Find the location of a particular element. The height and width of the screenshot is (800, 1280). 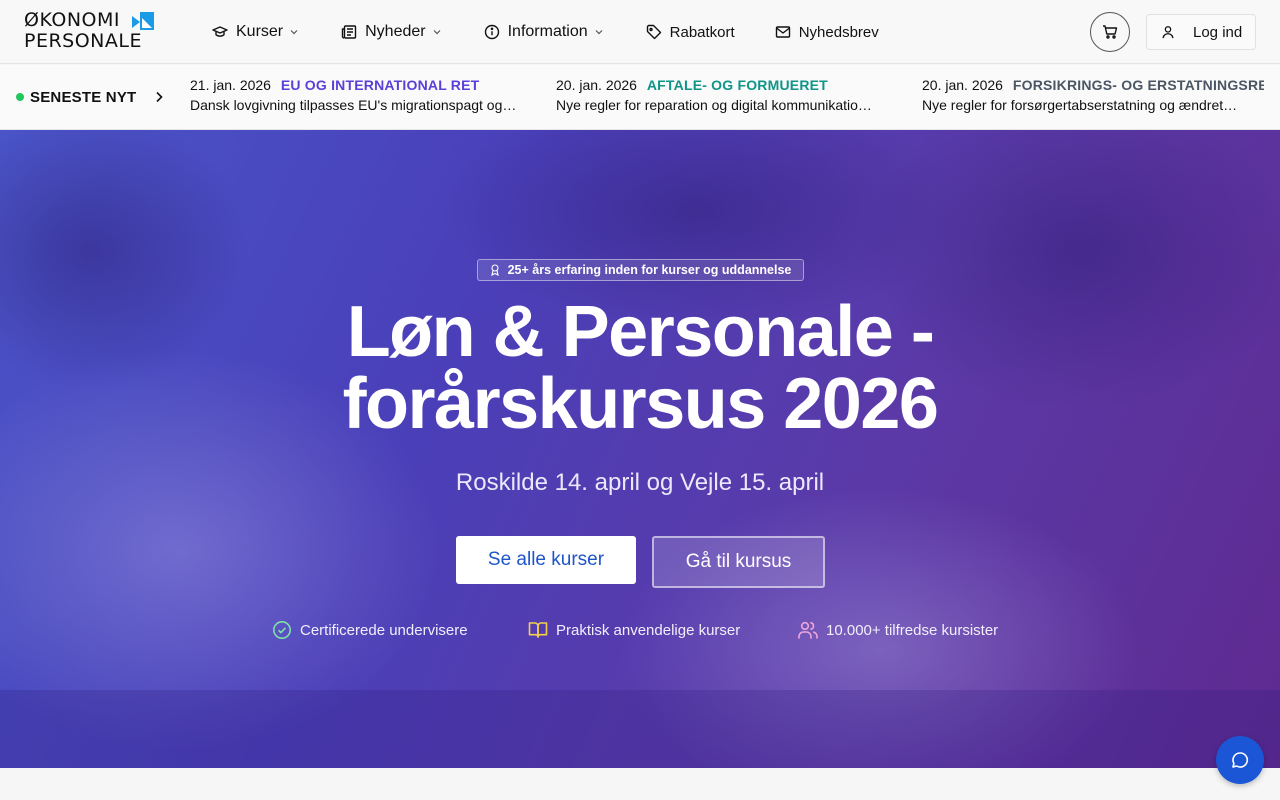

info-circle-icon is located at coordinates (491, 32).